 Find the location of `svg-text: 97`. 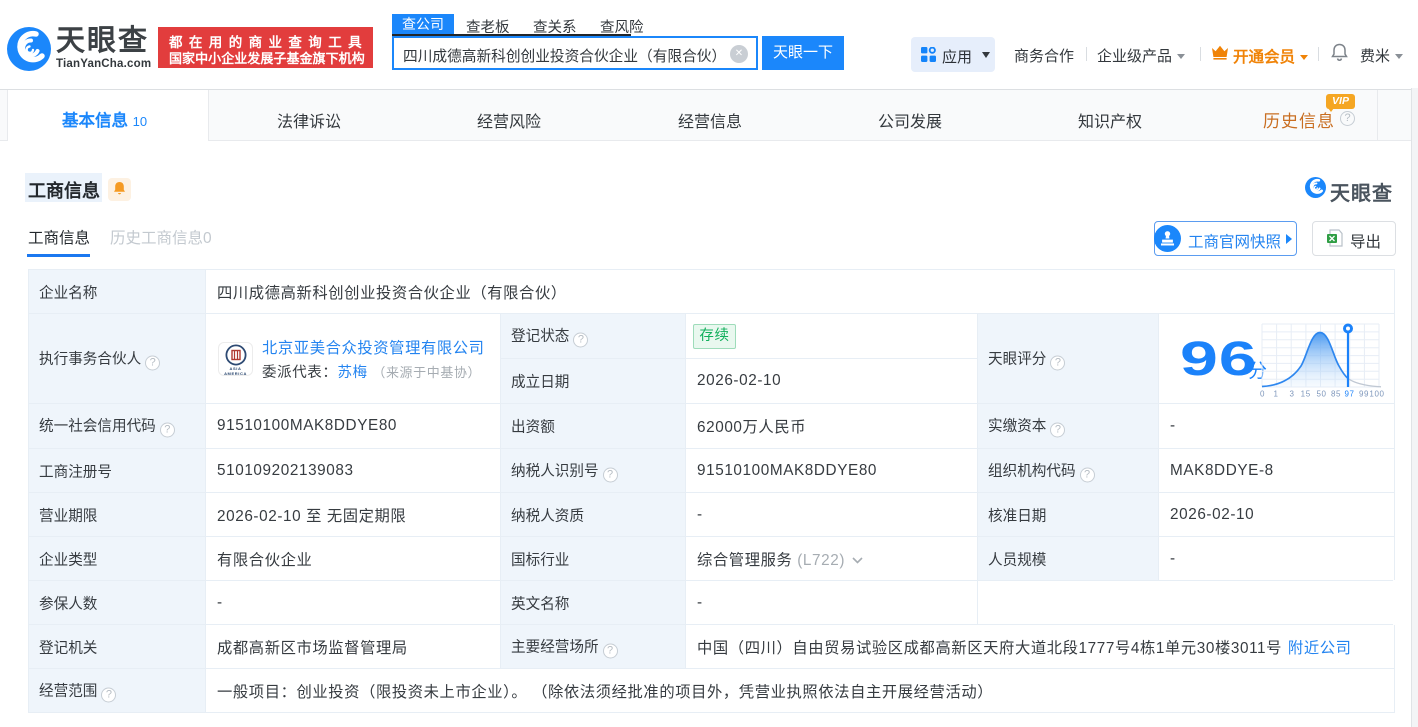

svg-text: 97 is located at coordinates (1349, 394).